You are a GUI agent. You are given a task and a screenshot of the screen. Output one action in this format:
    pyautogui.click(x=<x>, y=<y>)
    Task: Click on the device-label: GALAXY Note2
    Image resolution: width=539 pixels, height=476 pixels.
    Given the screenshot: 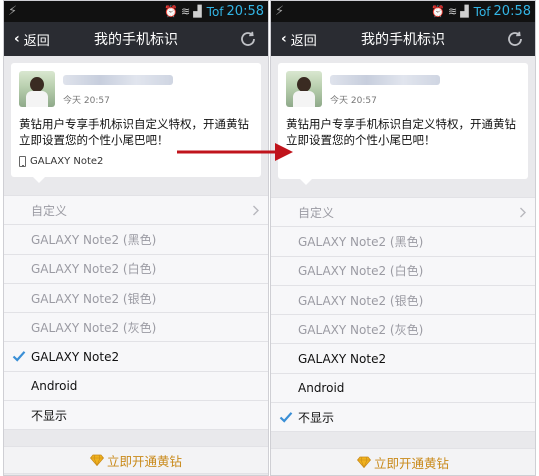 What is the action you would take?
    pyautogui.click(x=67, y=161)
    